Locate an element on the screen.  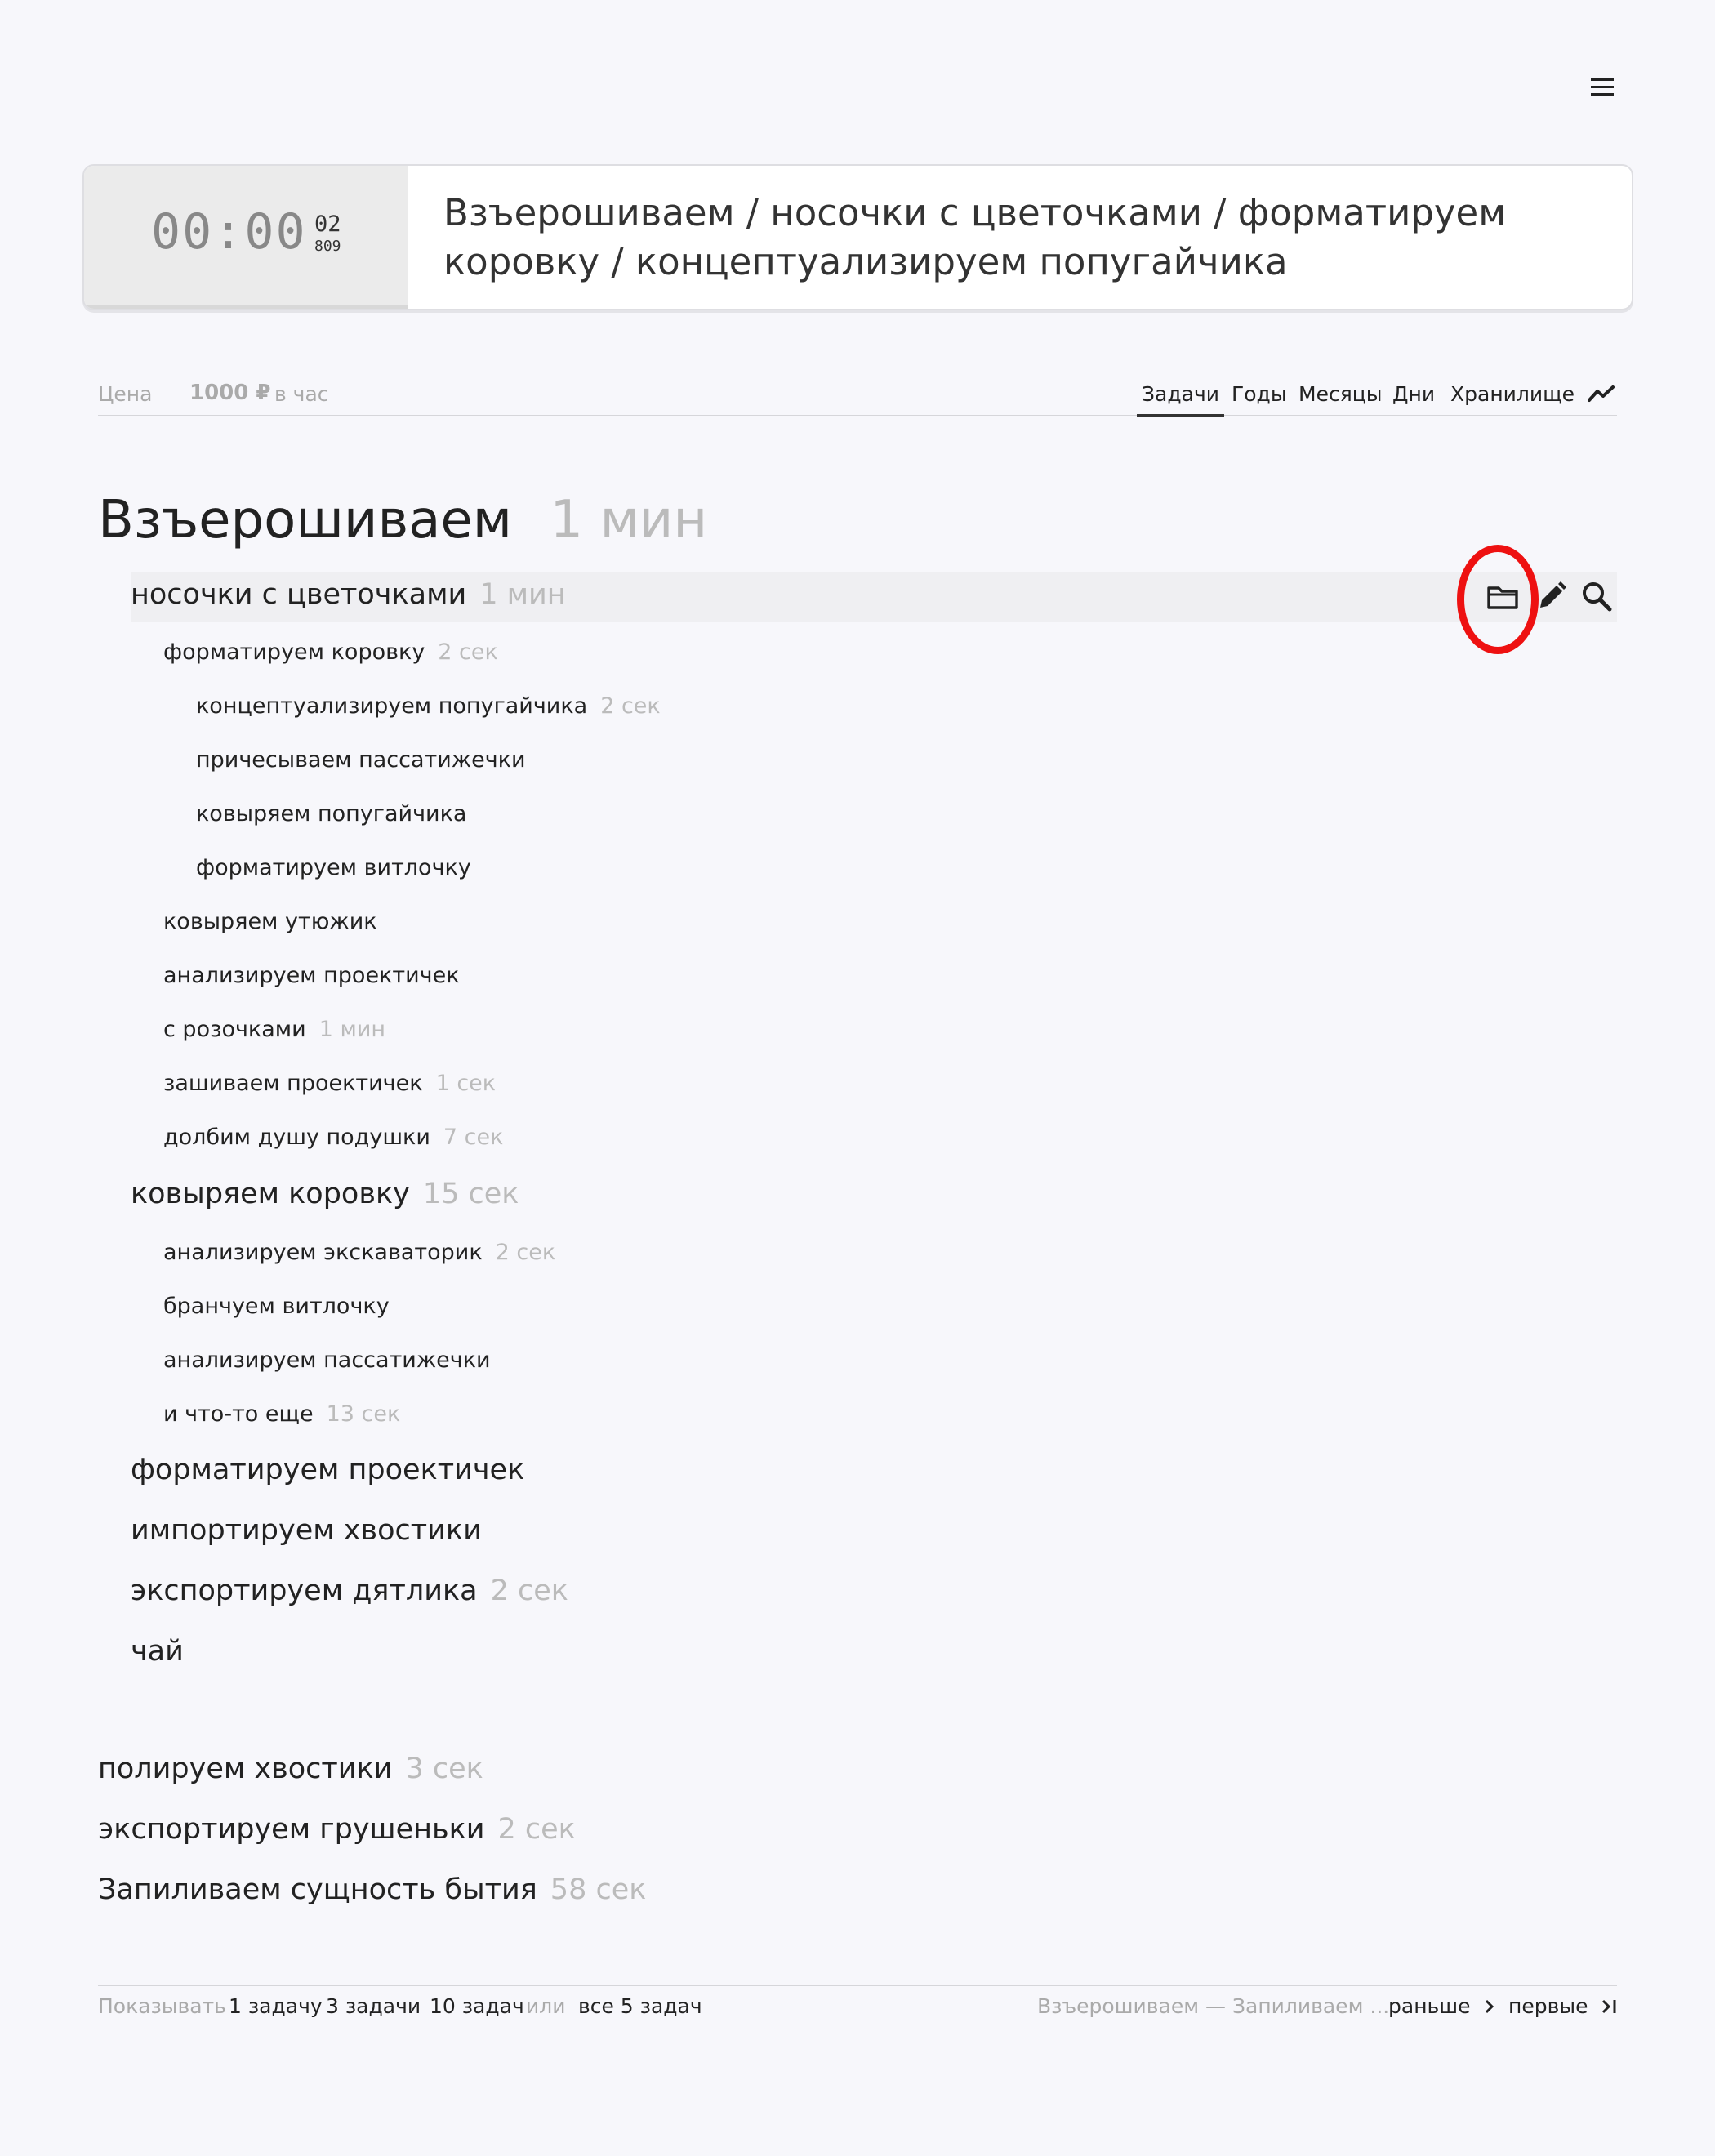
first-label: первые is located at coordinates (1548, 2006).